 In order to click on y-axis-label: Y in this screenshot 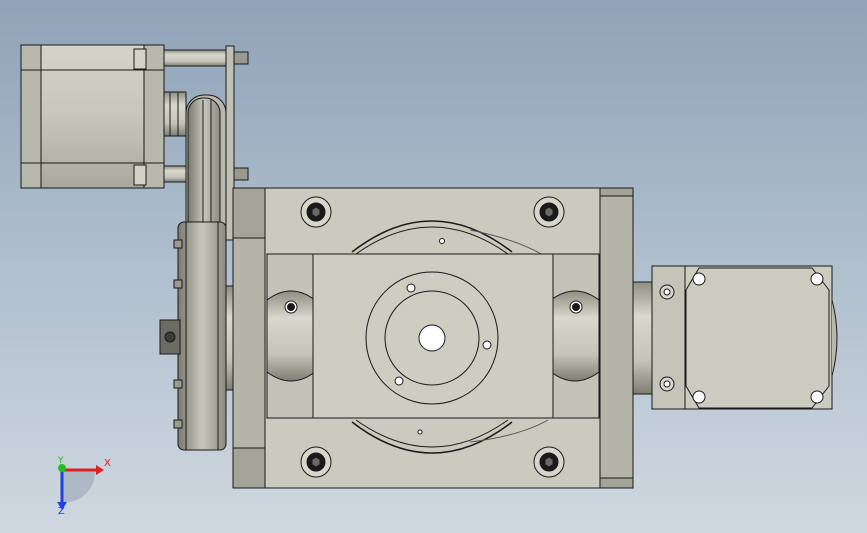, I will do `click(61, 461)`.